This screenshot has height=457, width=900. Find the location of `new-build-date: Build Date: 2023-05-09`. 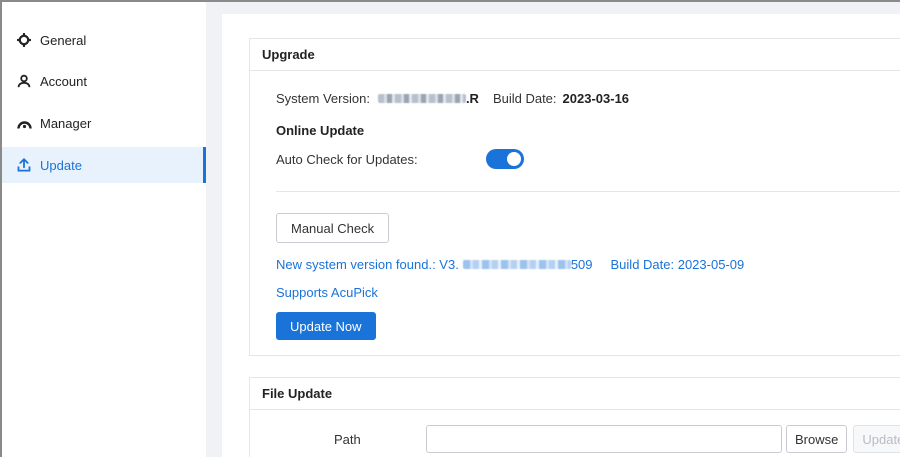

new-build-date: Build Date: 2023-05-09 is located at coordinates (677, 264).